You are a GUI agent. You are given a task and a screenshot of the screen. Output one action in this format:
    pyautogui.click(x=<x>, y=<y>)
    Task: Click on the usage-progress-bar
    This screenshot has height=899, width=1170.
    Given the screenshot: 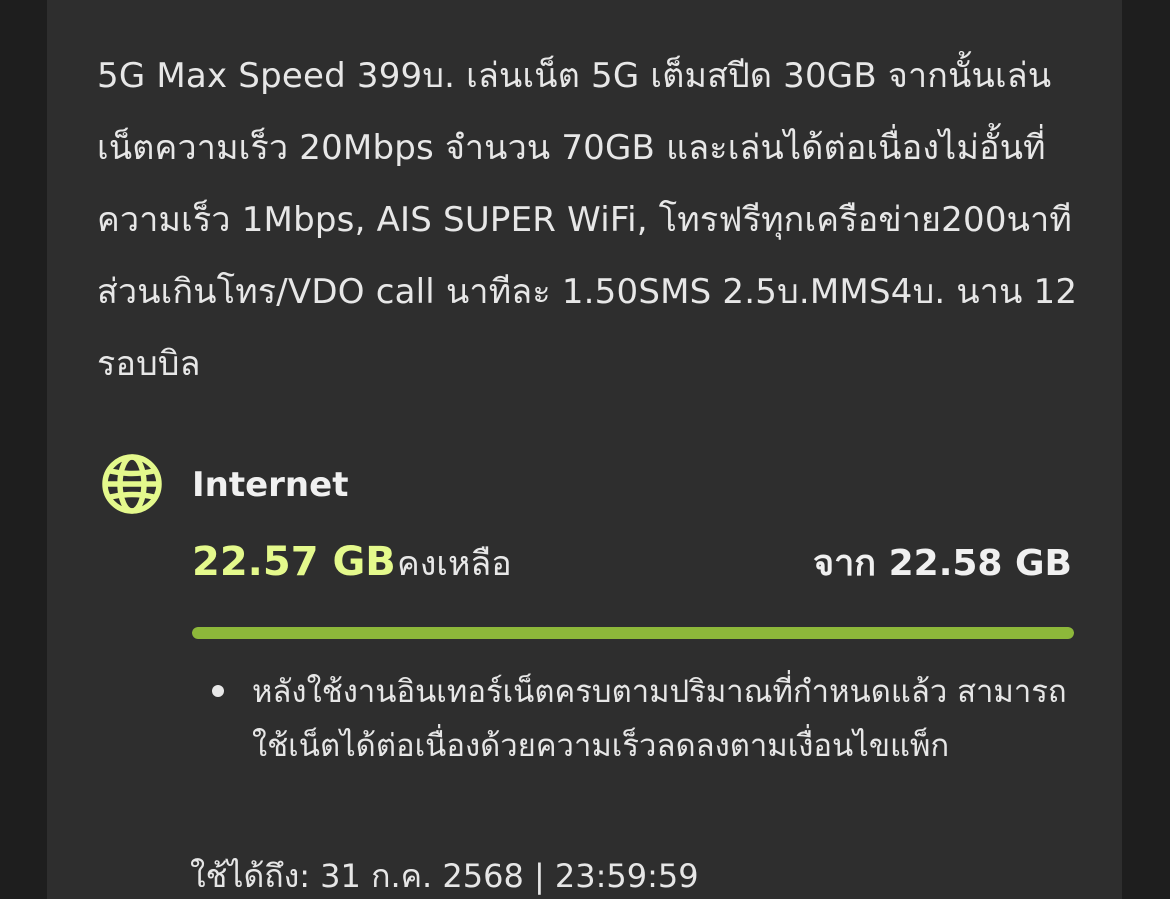 What is the action you would take?
    pyautogui.click(x=633, y=633)
    